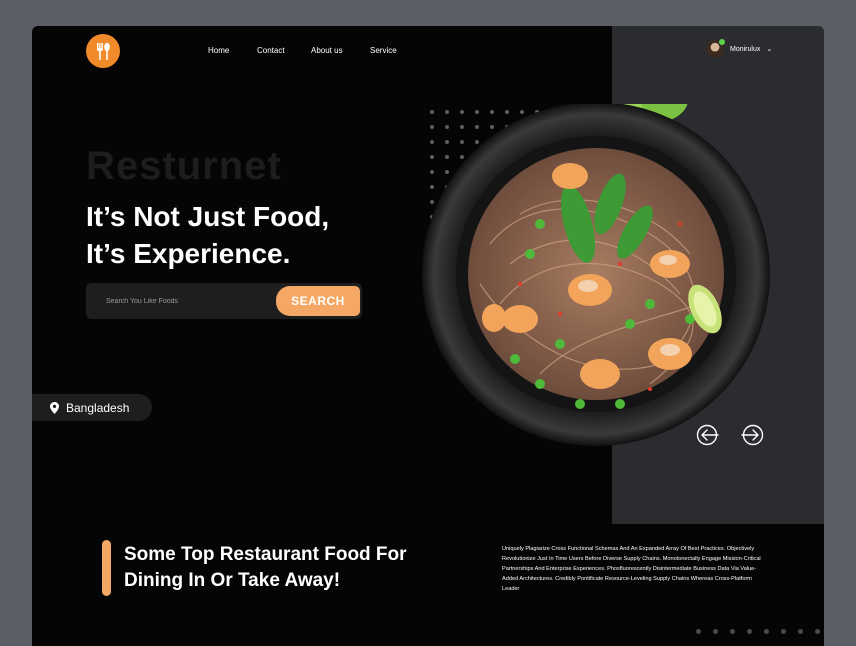 The width and height of the screenshot is (856, 646). What do you see at coordinates (318, 301) in the screenshot?
I see `search-button: SEARCH` at bounding box center [318, 301].